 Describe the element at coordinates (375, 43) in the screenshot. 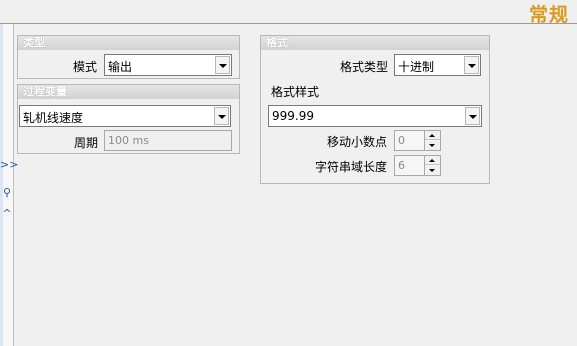

I see `format-panel-title: 格式` at that location.